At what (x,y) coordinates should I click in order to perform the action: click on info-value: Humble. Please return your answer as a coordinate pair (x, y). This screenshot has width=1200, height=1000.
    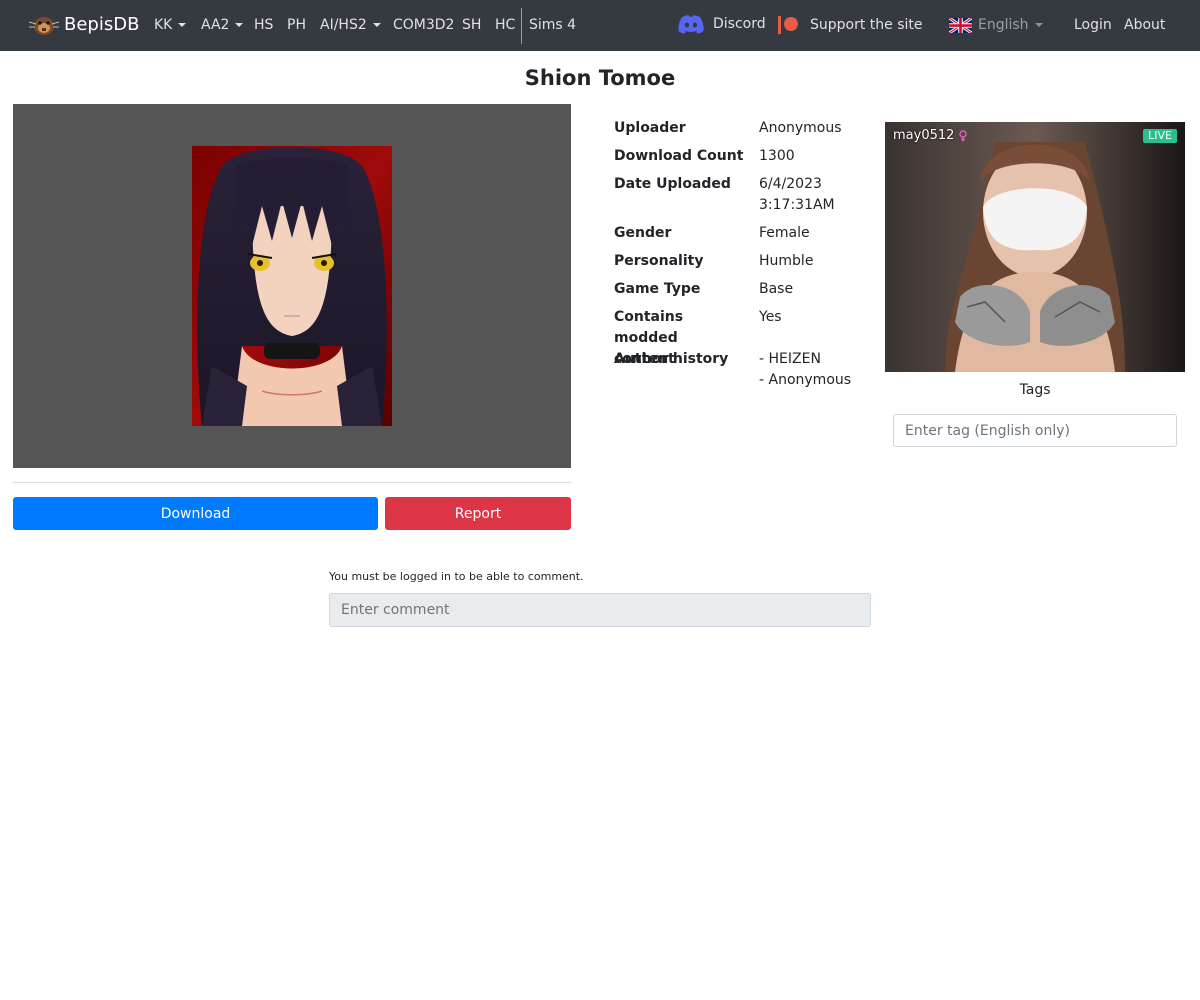
    Looking at the image, I should click on (786, 261).